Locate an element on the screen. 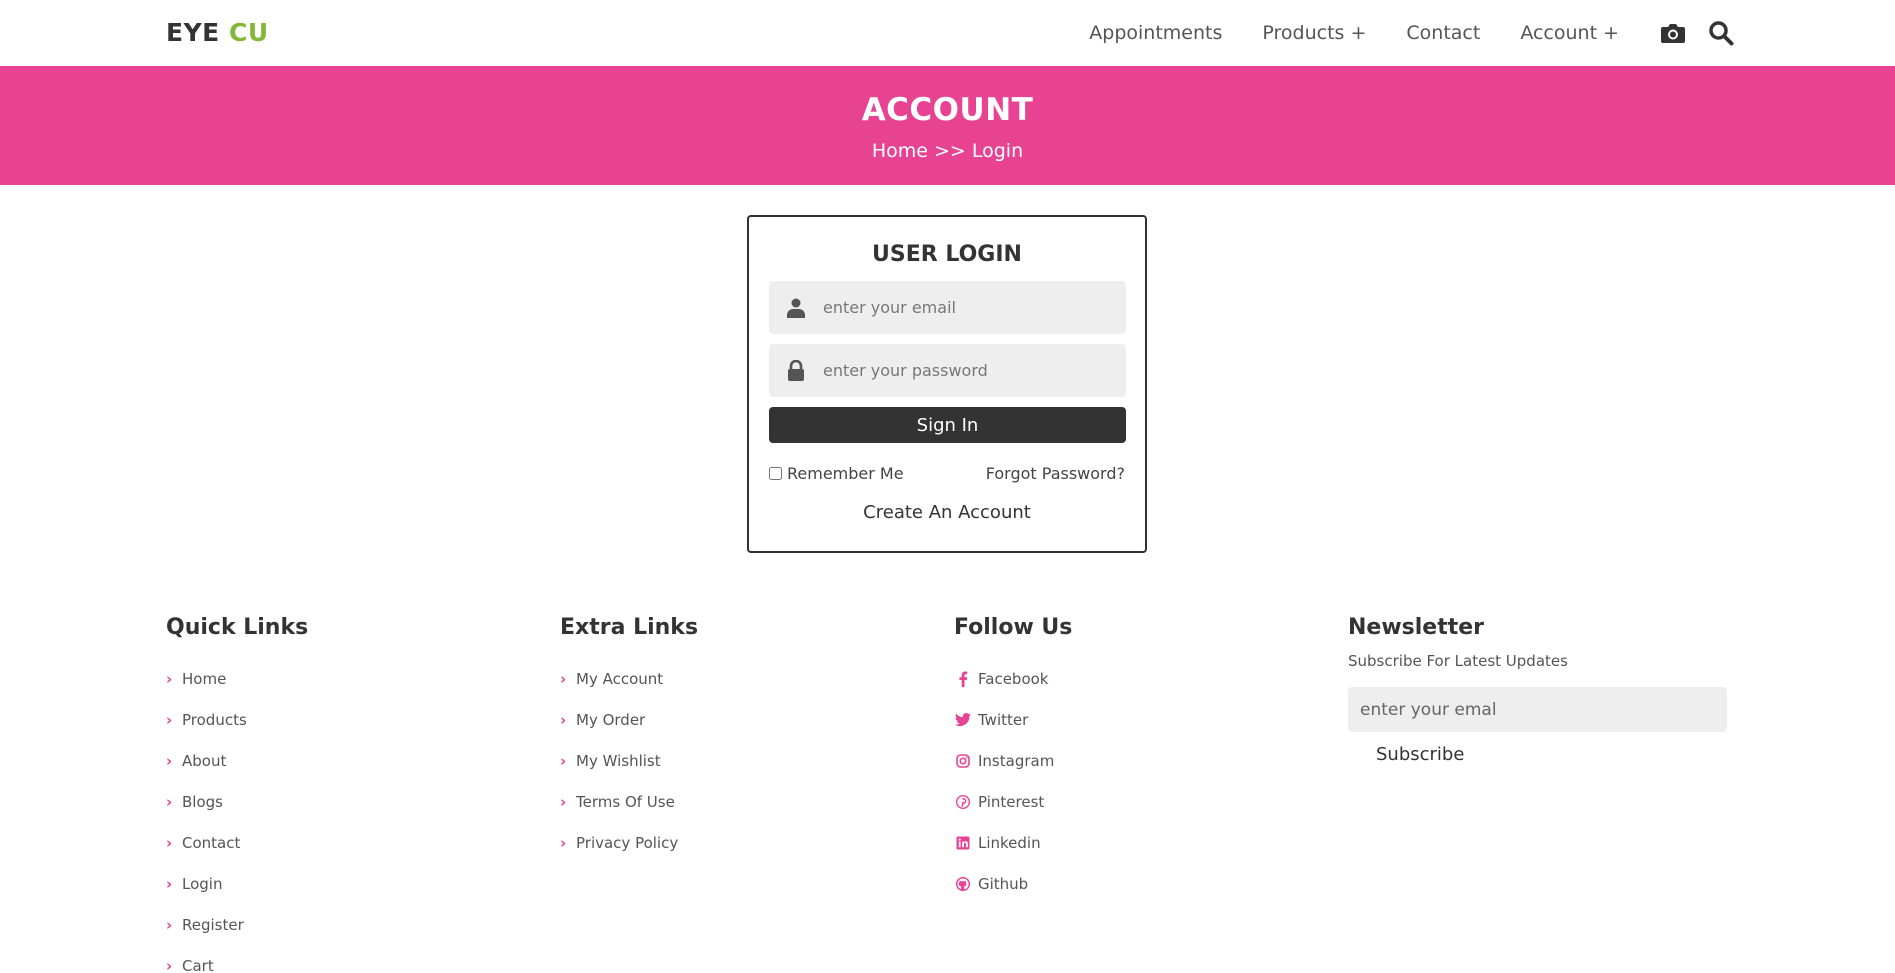  page-banner: ACCOUNT Home >> Login is located at coordinates (947, 125).